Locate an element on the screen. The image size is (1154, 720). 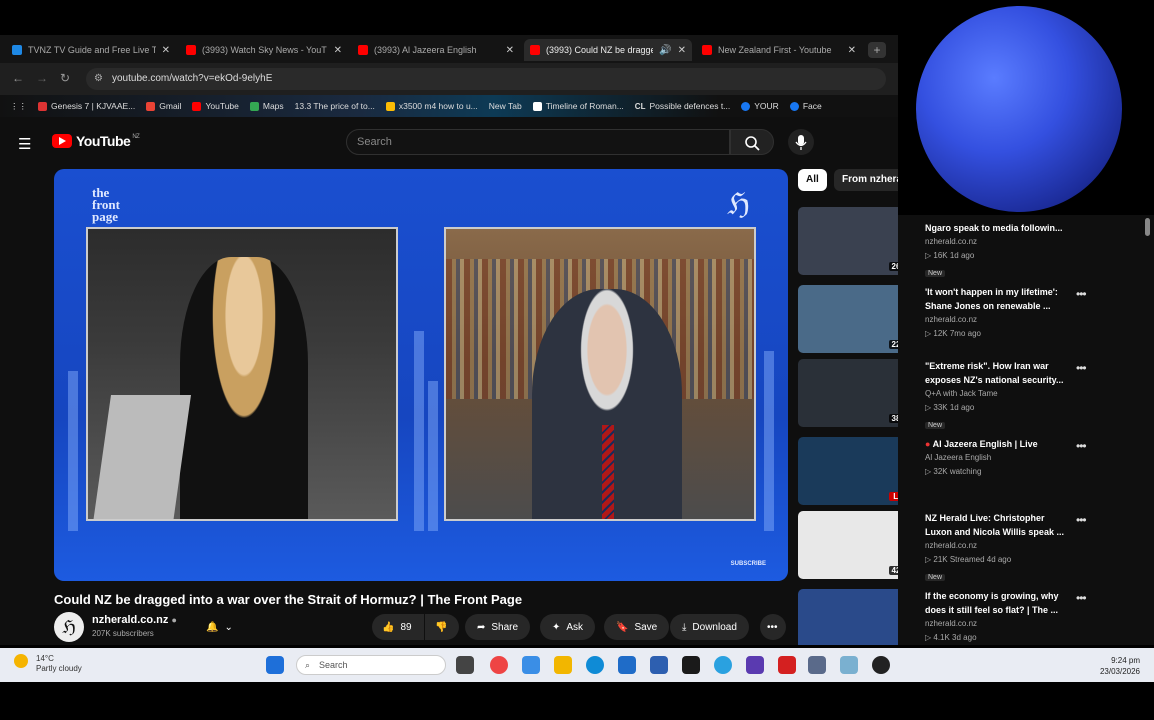
related-channel: Q+A with Jack Tame is located at coordinates (1015, 394).